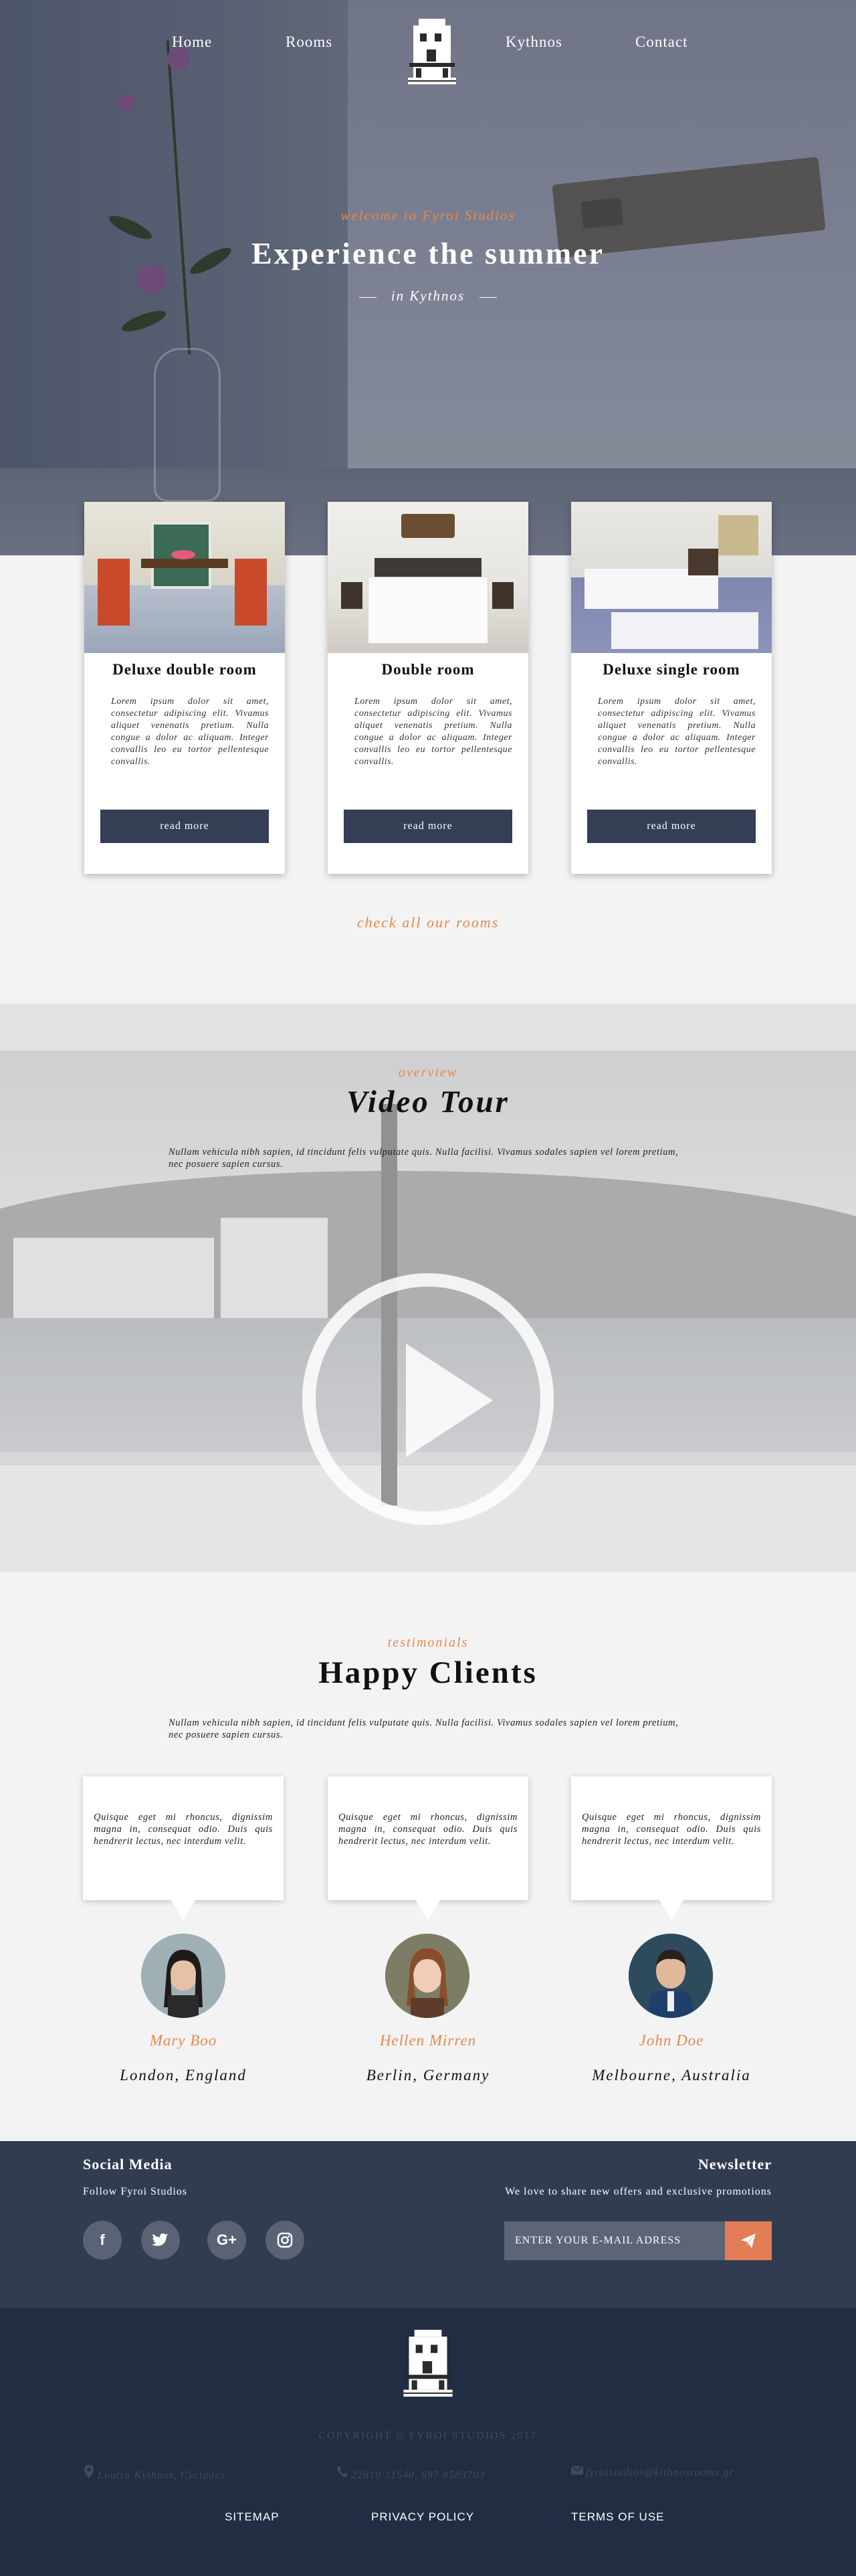 The width and height of the screenshot is (856, 2576). What do you see at coordinates (161, 2475) in the screenshot?
I see `address-text: Loutra Kythnos, Cyclades` at bounding box center [161, 2475].